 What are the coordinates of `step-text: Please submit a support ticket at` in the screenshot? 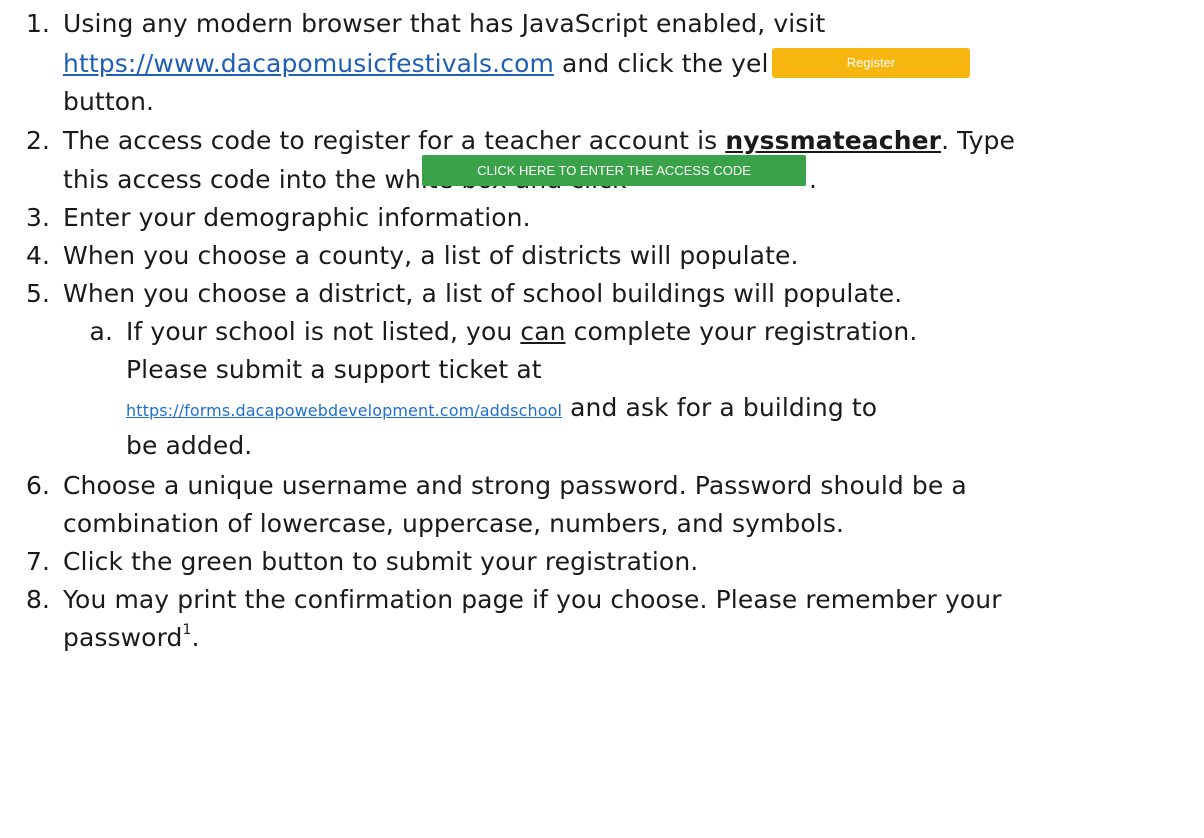 It's located at (334, 369).